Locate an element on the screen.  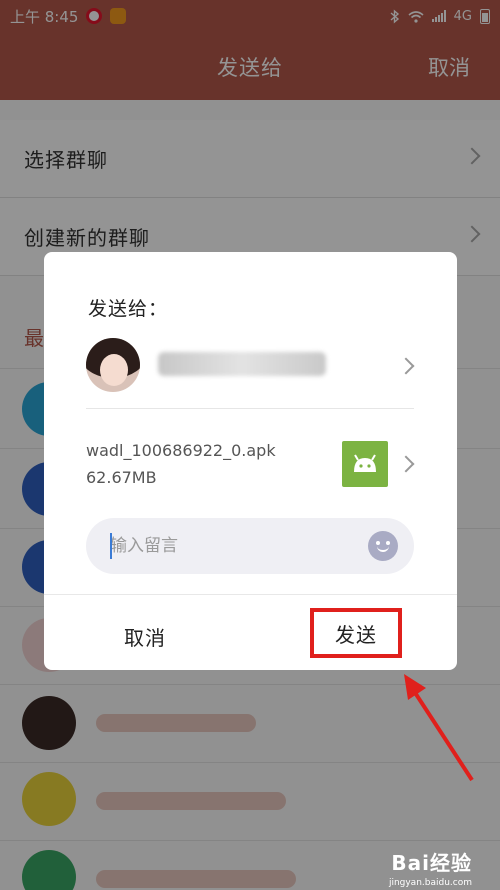
file-size: 62.67MB is located at coordinates (121, 477).